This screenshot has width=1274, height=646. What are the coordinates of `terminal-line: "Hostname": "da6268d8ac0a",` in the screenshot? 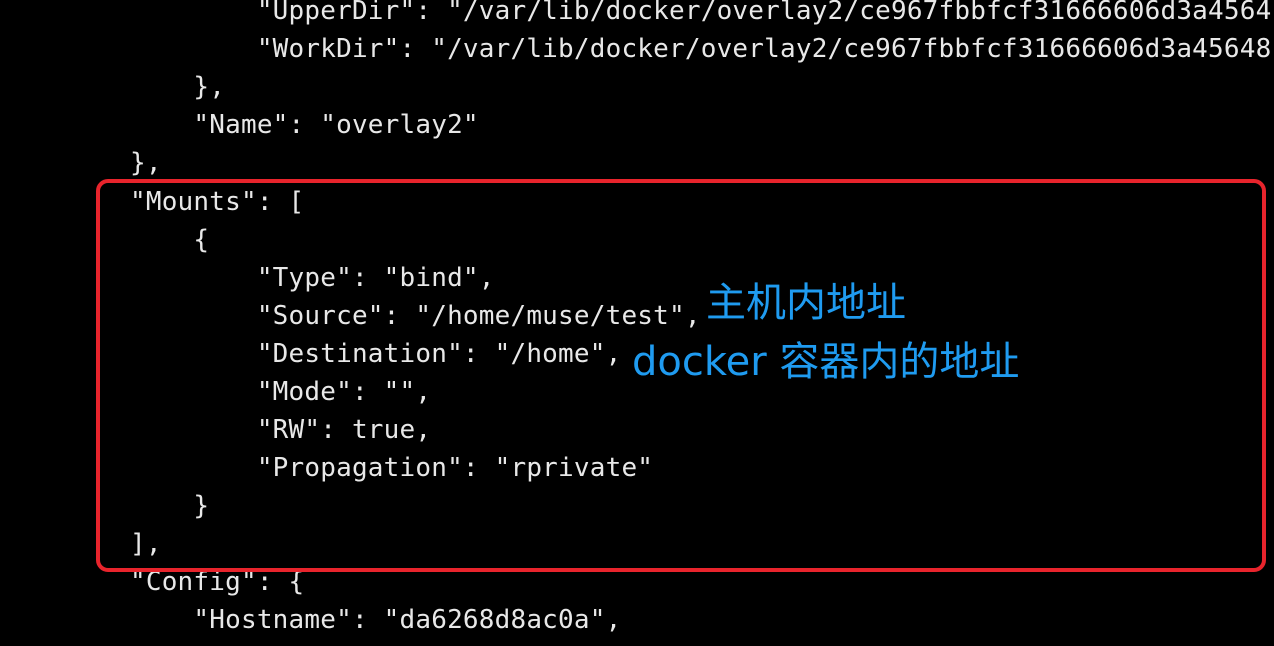 It's located at (376, 620).